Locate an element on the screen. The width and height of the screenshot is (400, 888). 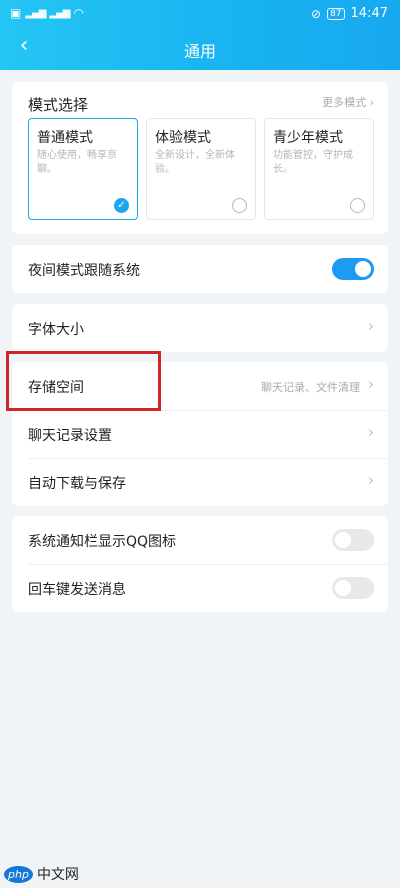
font-size-card: 字体大小 › is located at coordinates (200, 328).